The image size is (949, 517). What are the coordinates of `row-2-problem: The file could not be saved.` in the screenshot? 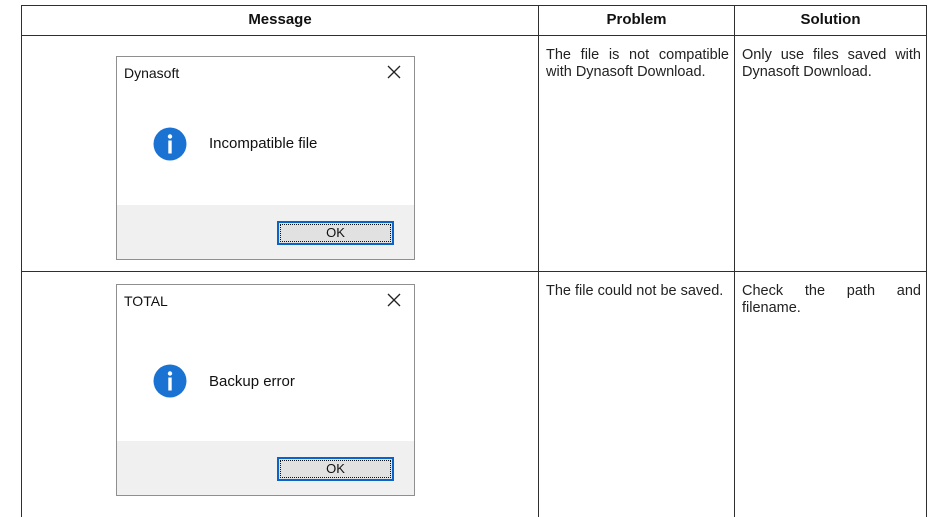 It's located at (635, 291).